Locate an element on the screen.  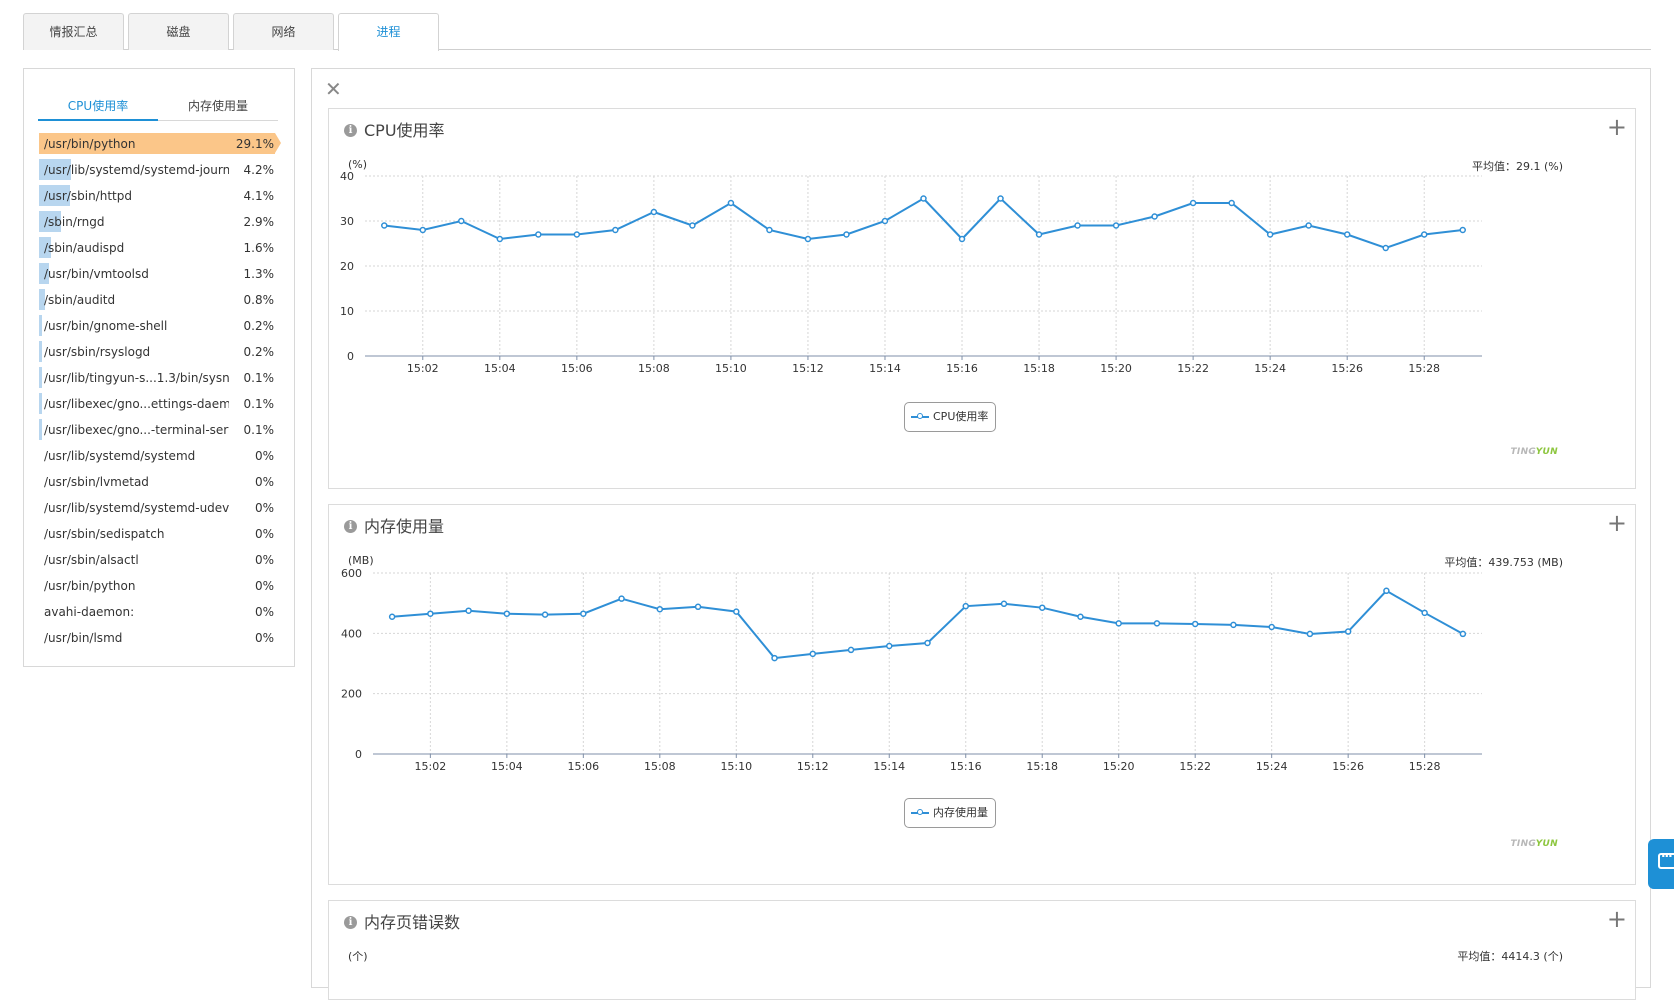
process-name: /usr/lib/systemd/systemd-udevd is located at coordinates (136, 508).